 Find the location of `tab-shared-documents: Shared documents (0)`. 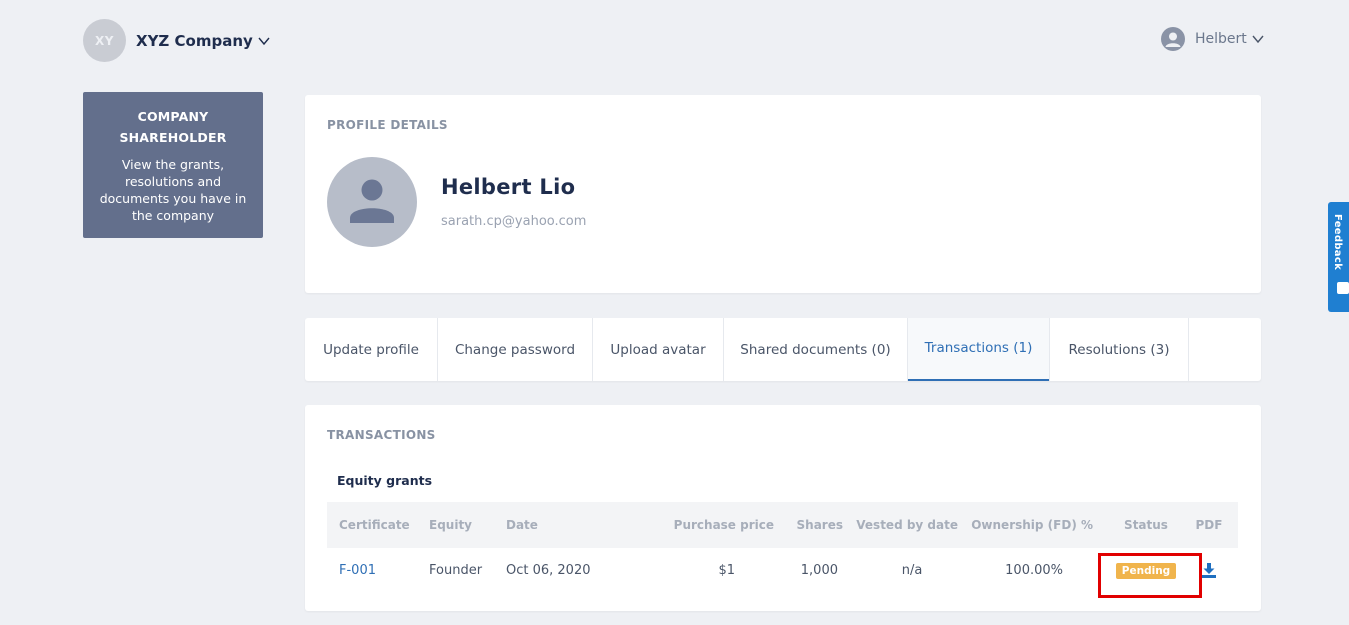

tab-shared-documents: Shared documents (0) is located at coordinates (816, 349).